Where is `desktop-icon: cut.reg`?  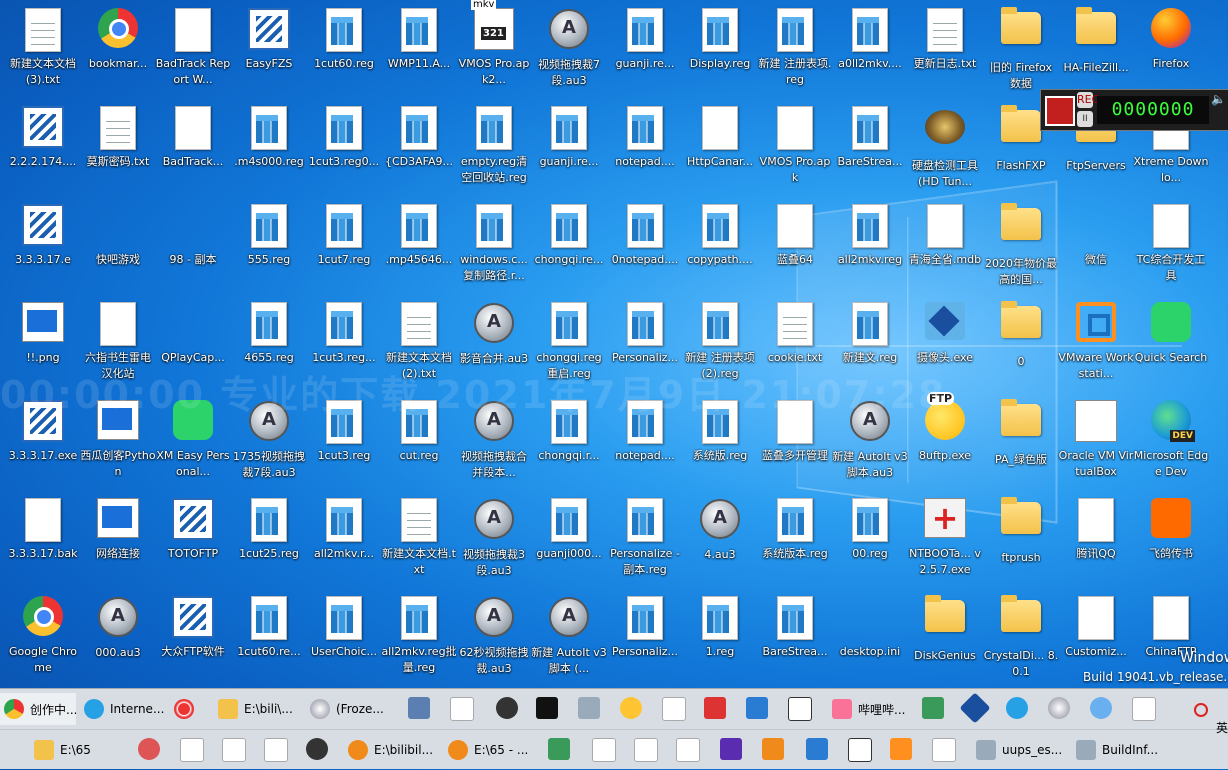 desktop-icon: cut.reg is located at coordinates (419, 442).